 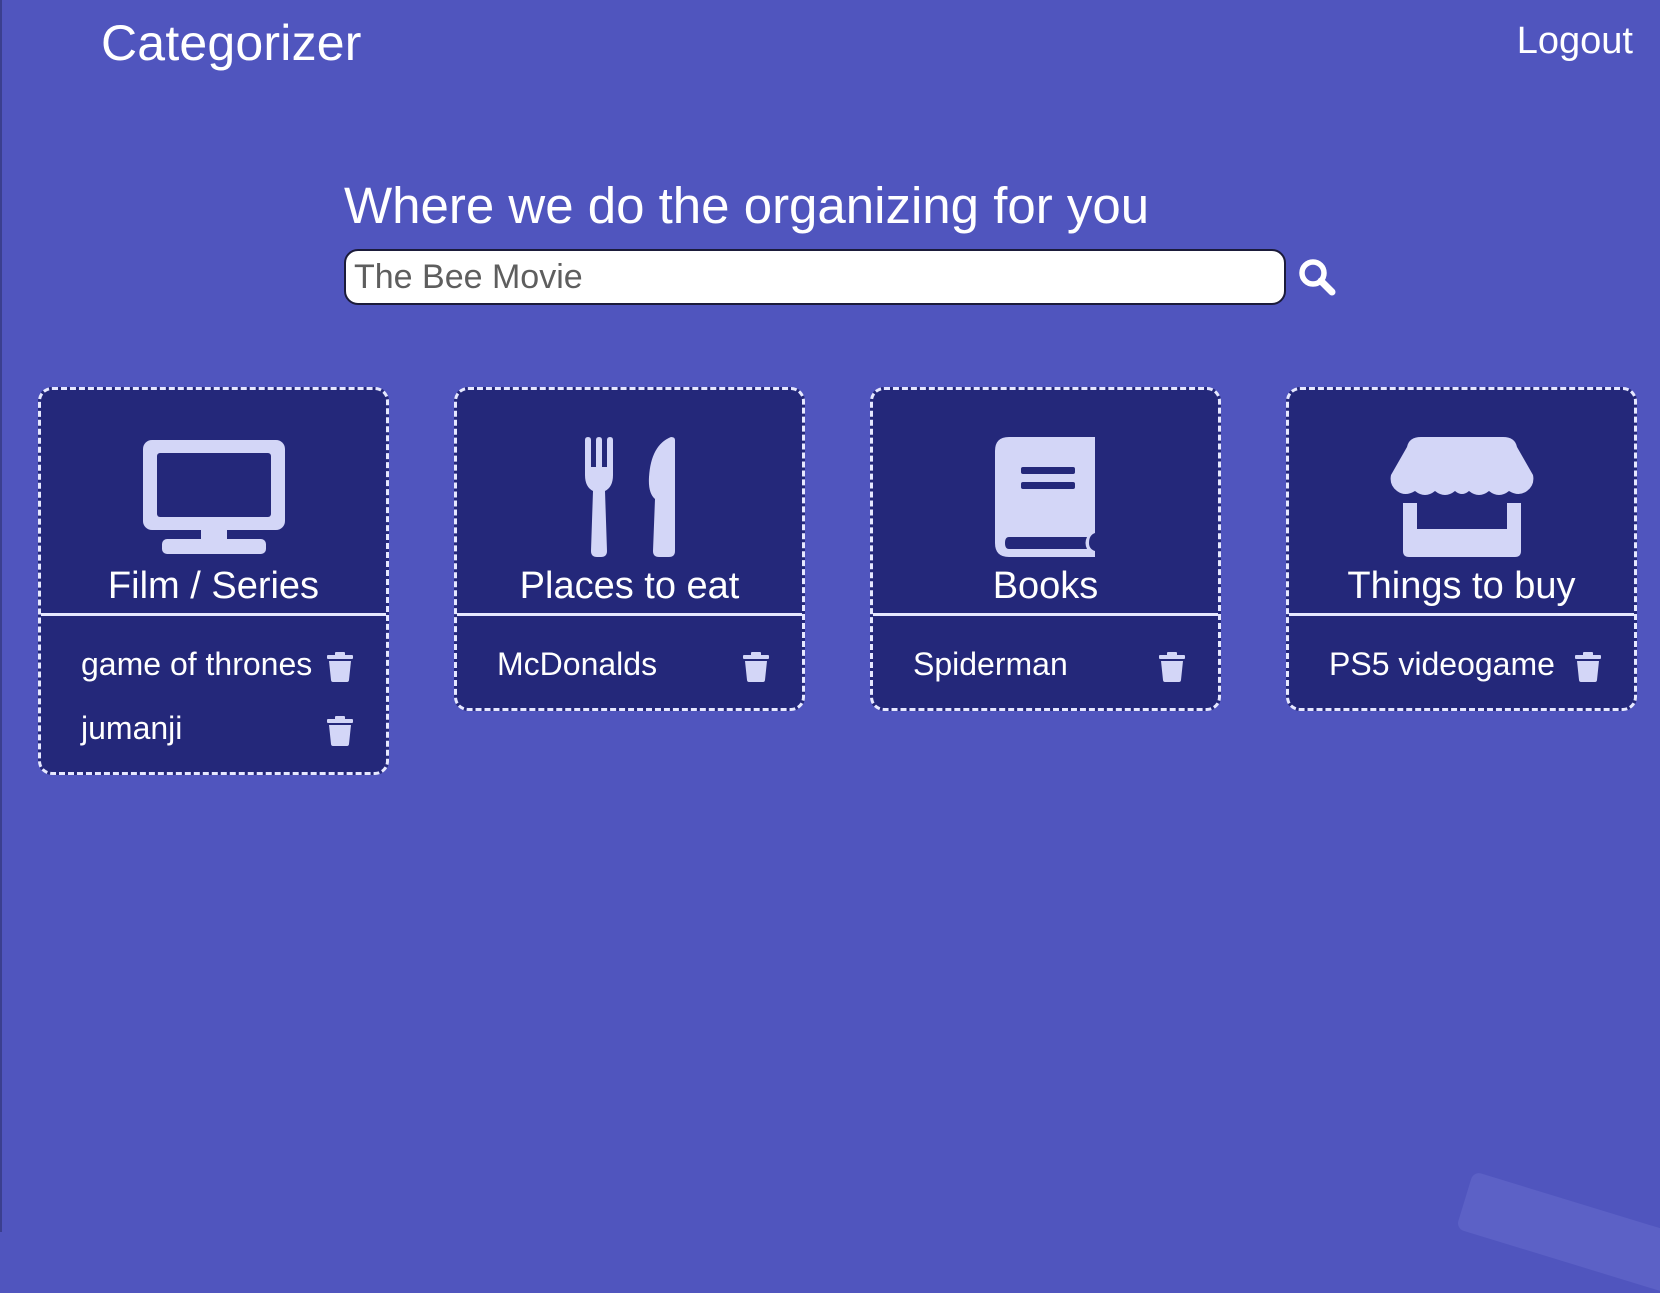 I want to click on category-header: Places to eat, so click(x=629, y=503).